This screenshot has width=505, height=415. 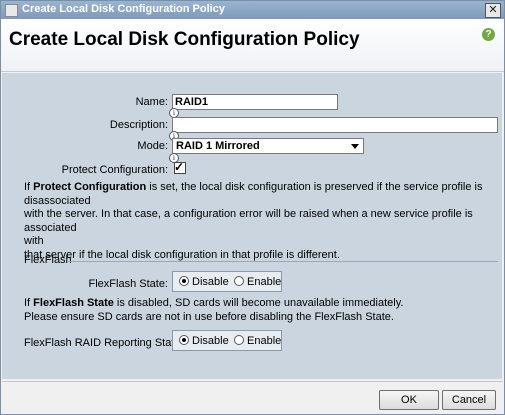 What do you see at coordinates (268, 146) in the screenshot?
I see `mode-select: RAID 1 Mirrored` at bounding box center [268, 146].